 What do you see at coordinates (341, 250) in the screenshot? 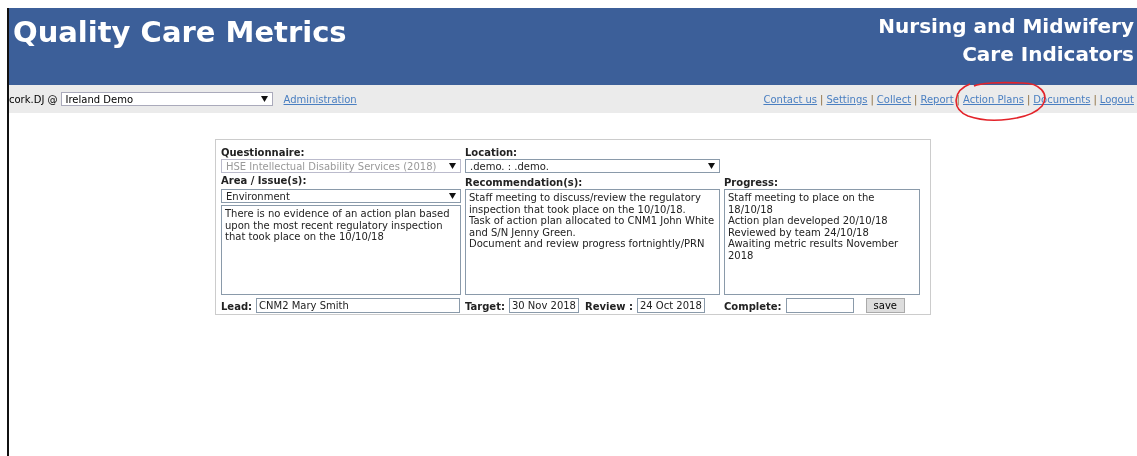
I see `issue-text-area: There is no evidence of an action plan based upon the most recent regulatory inspection that took place on the 10/10/18` at bounding box center [341, 250].